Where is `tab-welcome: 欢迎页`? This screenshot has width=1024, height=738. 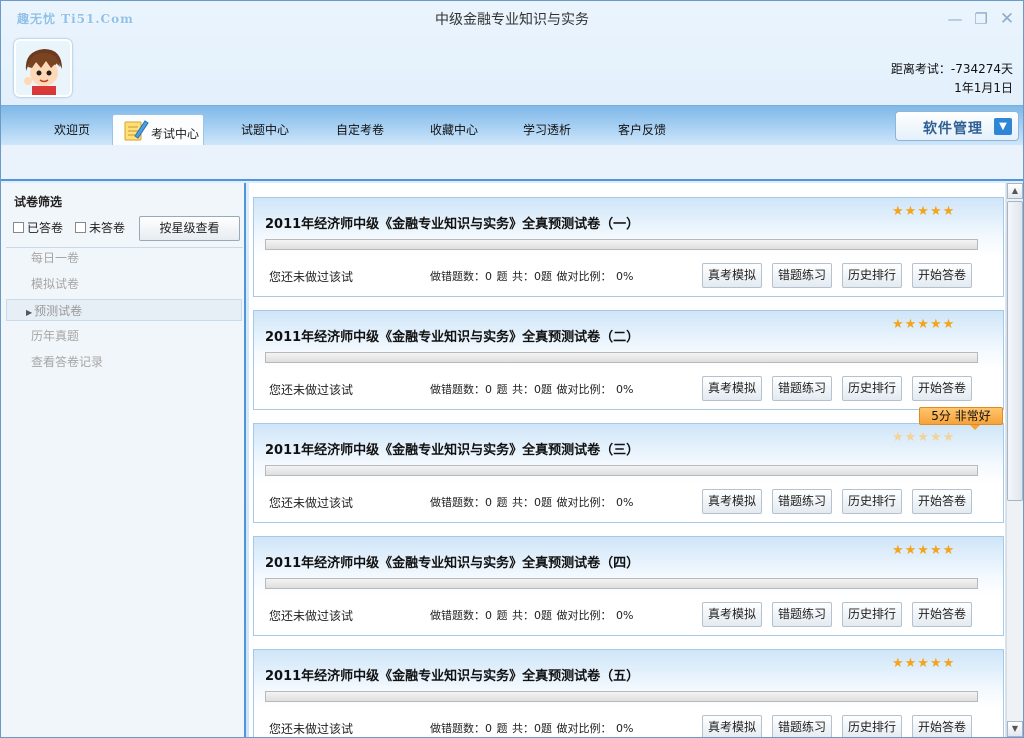
tab-welcome: 欢迎页 is located at coordinates (72, 129).